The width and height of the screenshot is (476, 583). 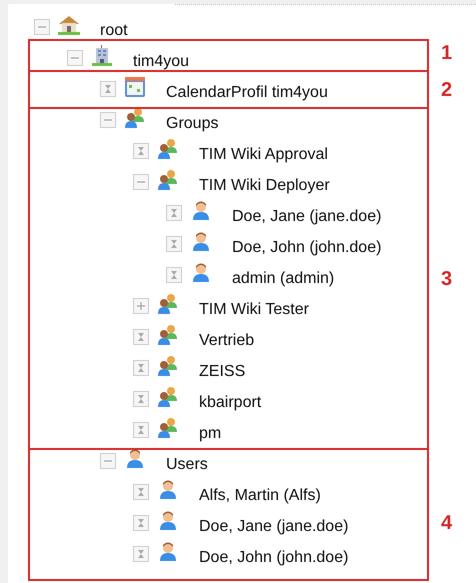 I want to click on tree-item: Alfs, Martin (Alfs), so click(x=260, y=495).